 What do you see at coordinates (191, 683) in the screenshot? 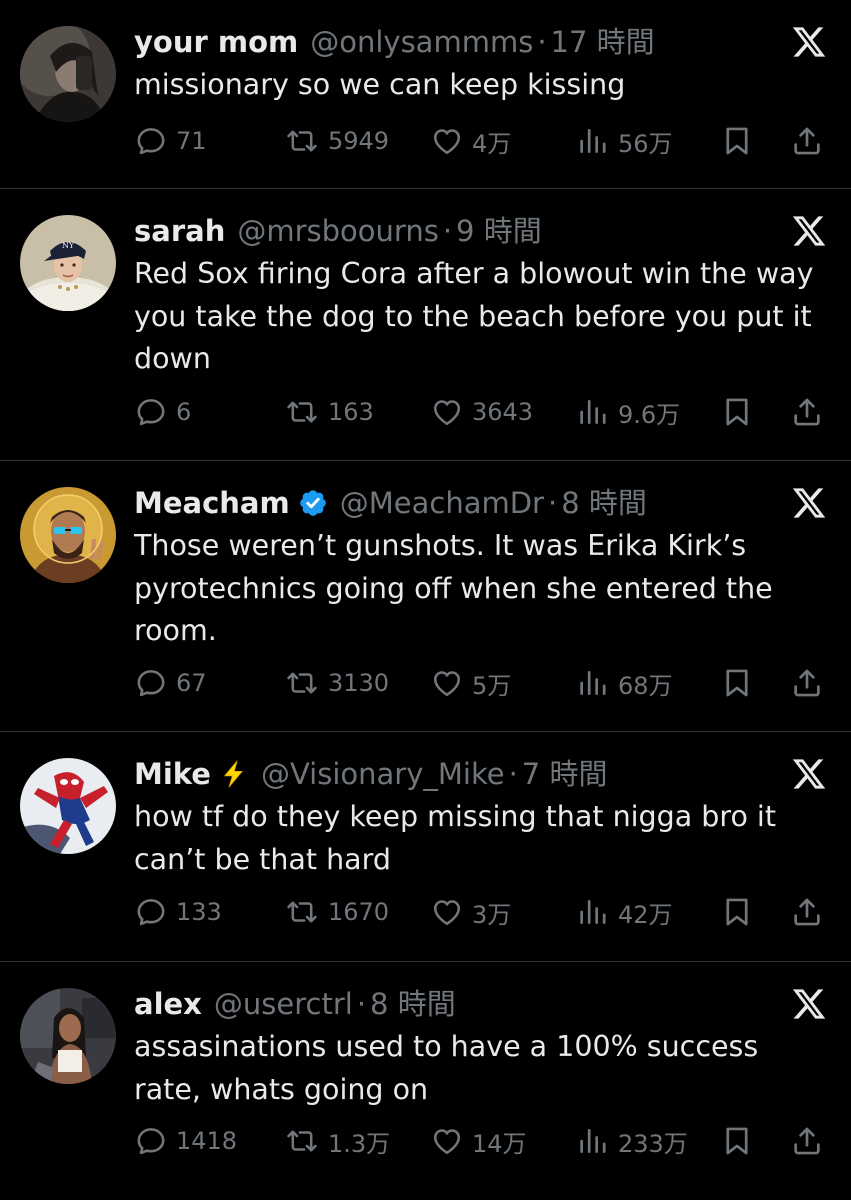
I see `reply-count: 67` at bounding box center [191, 683].